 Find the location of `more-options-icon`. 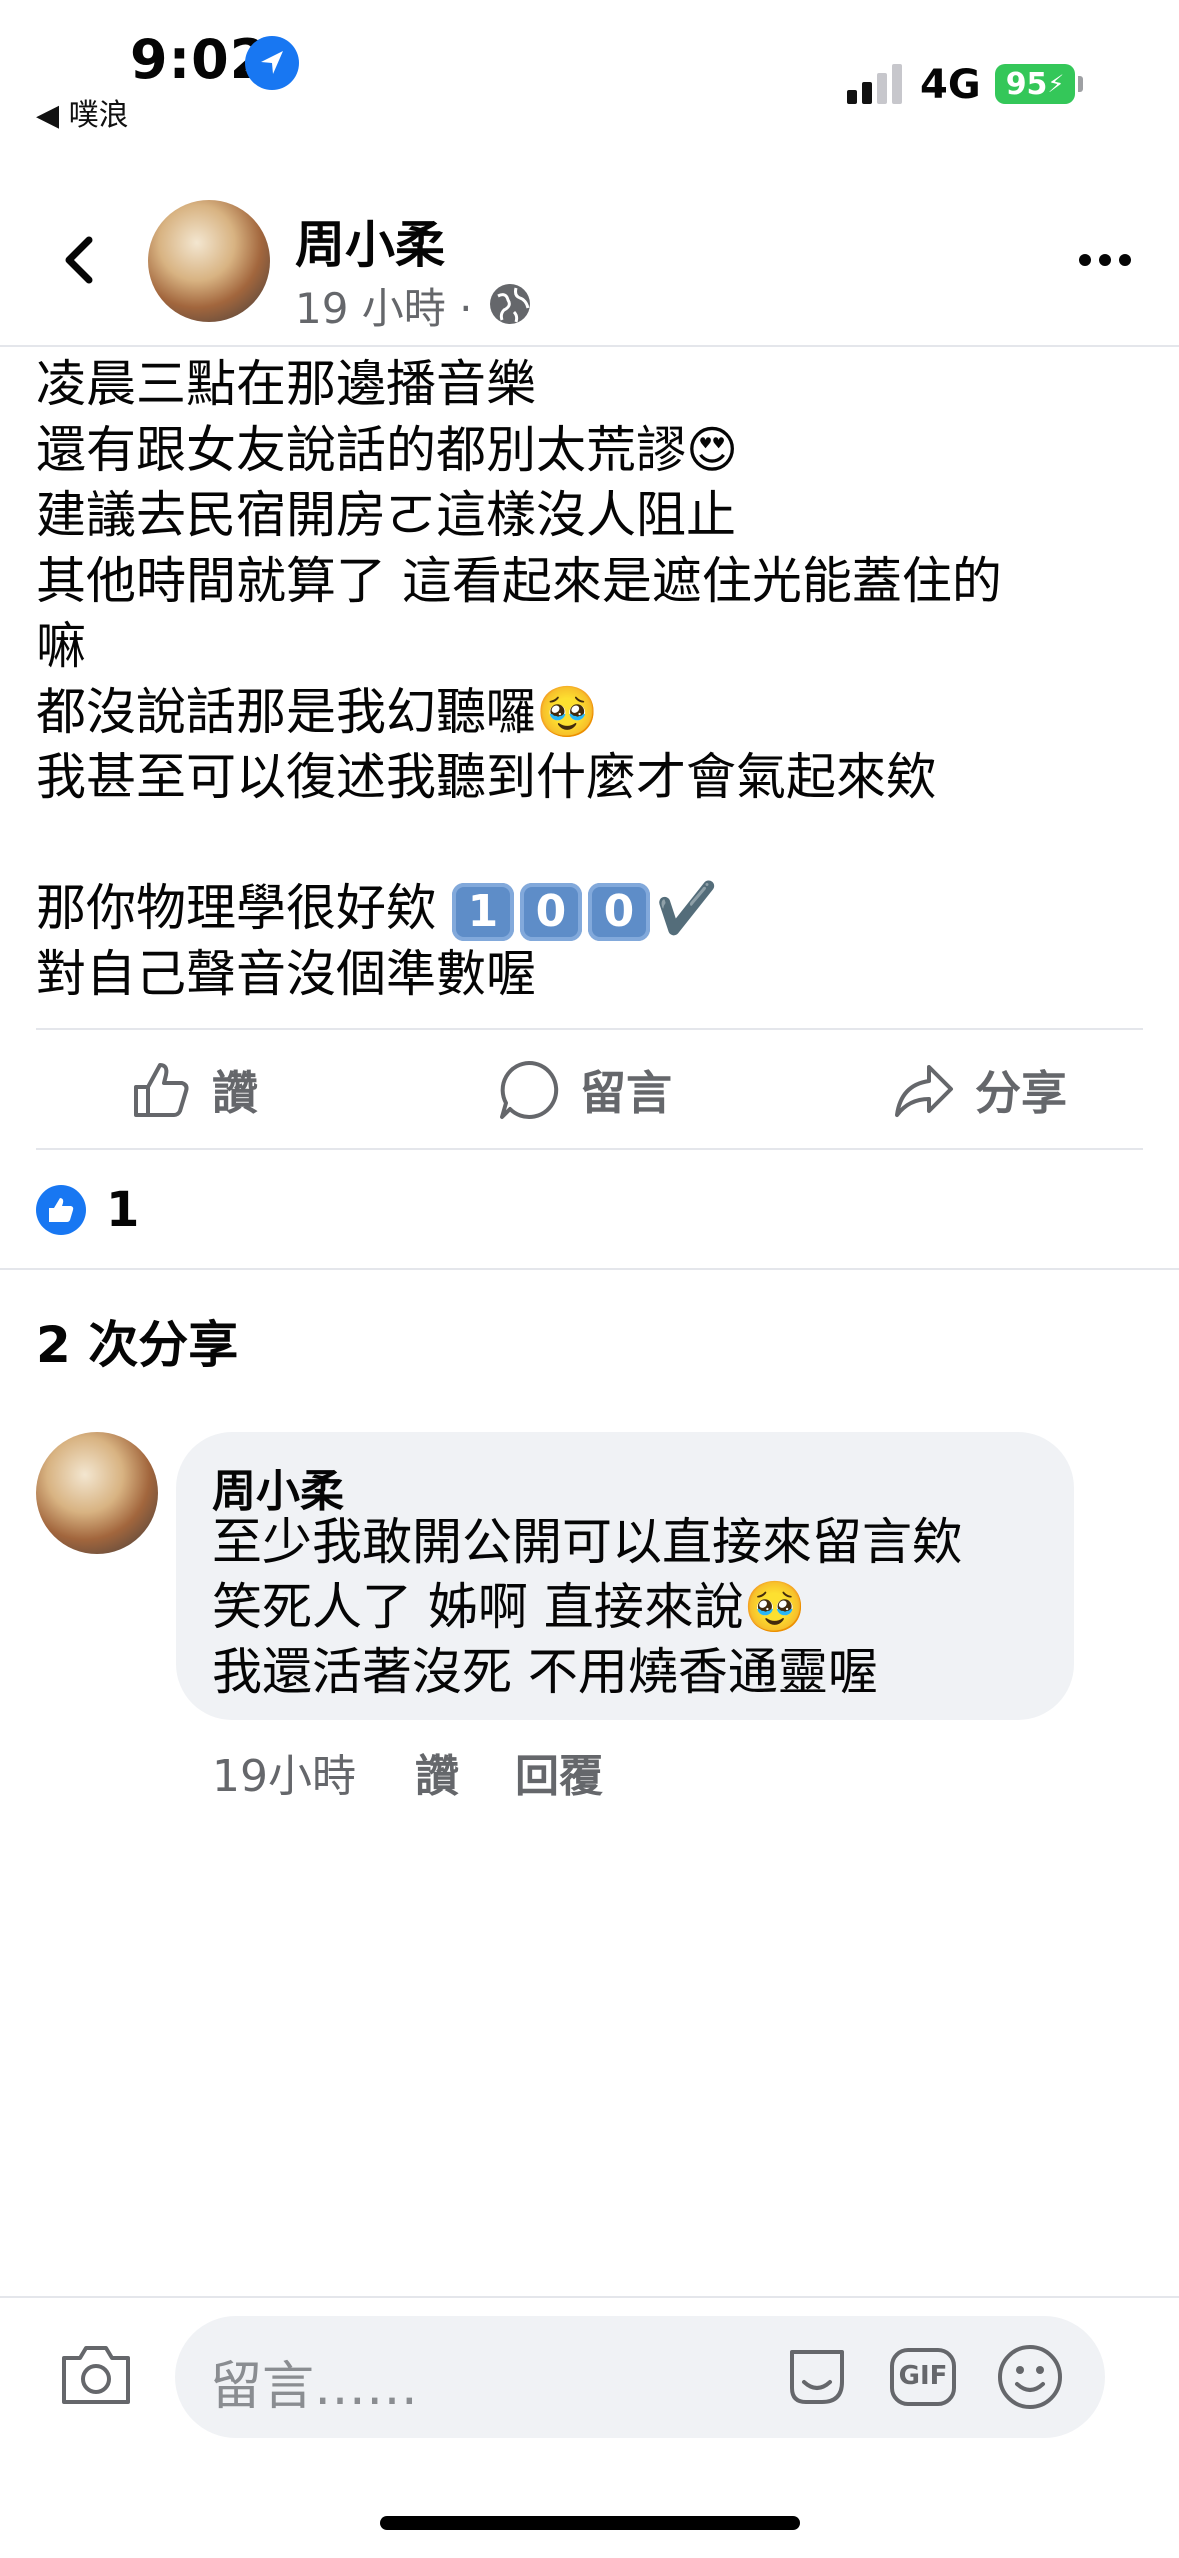

more-options-icon is located at coordinates (1105, 260).